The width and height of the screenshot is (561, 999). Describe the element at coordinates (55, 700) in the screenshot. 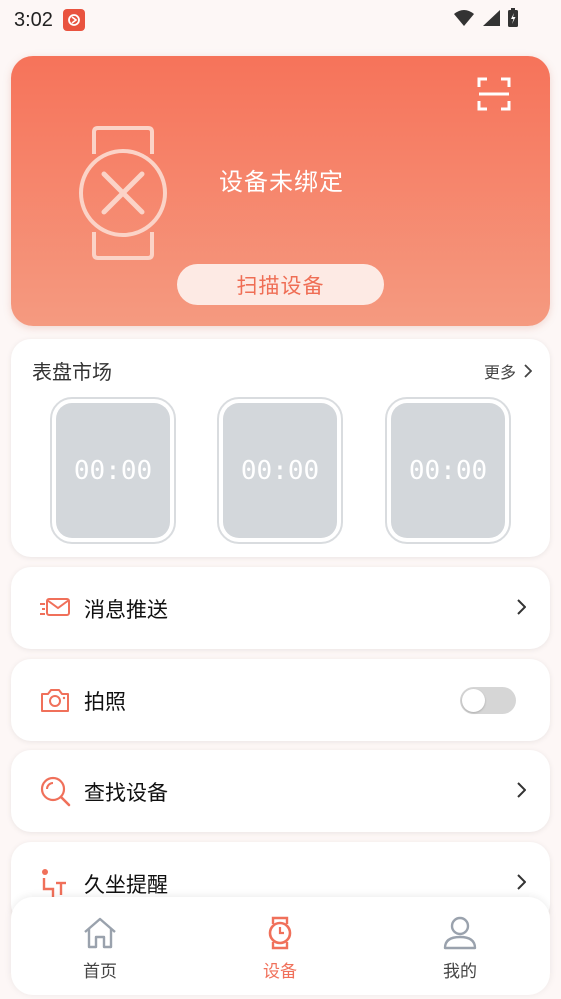

I see `camera-icon` at that location.